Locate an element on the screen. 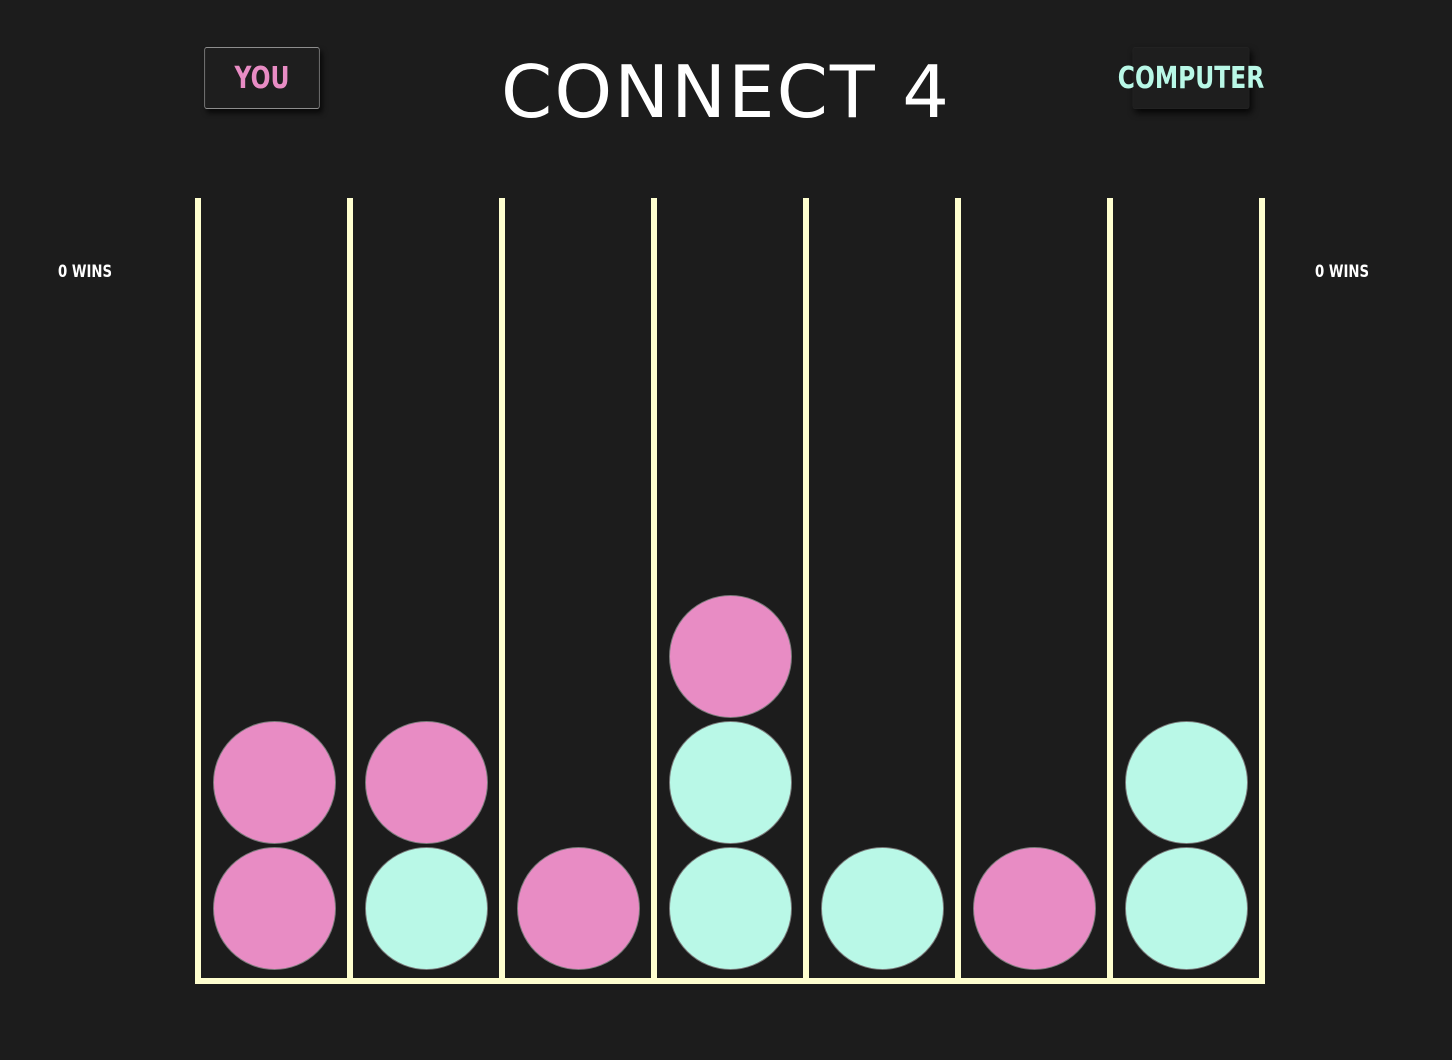  you-wins-counter: 0 WINS is located at coordinates (85, 272).